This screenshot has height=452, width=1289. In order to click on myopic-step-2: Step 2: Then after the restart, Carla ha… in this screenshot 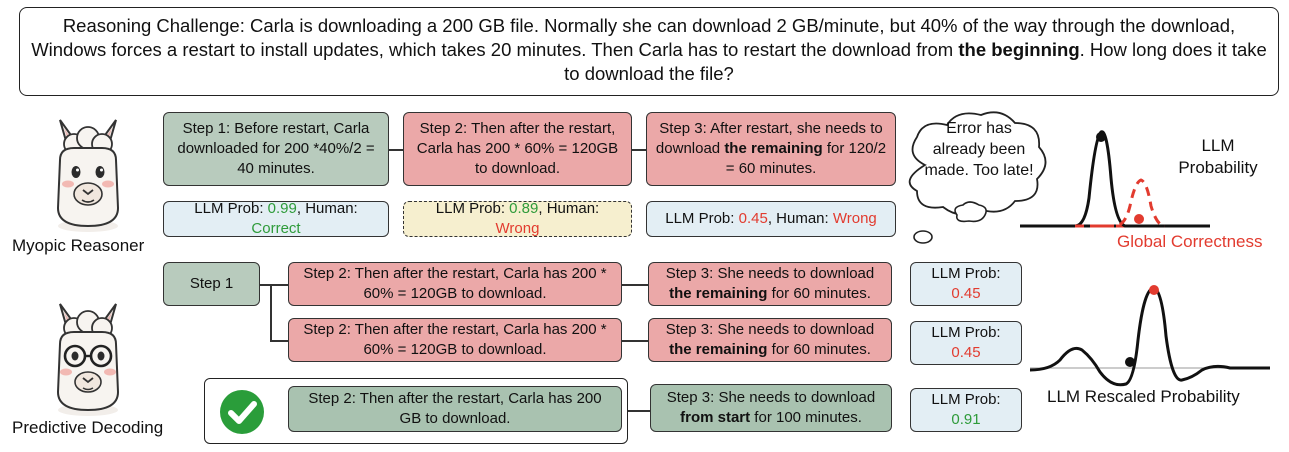, I will do `click(517, 149)`.